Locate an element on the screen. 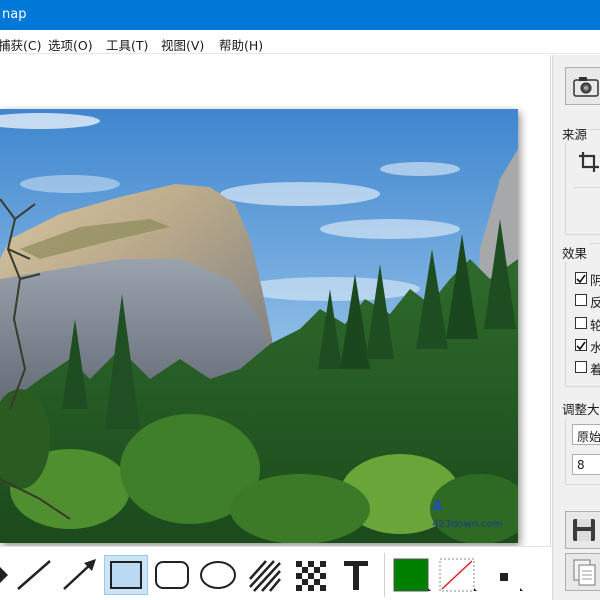  effects-group-label: 效果 is located at coordinates (575, 252).